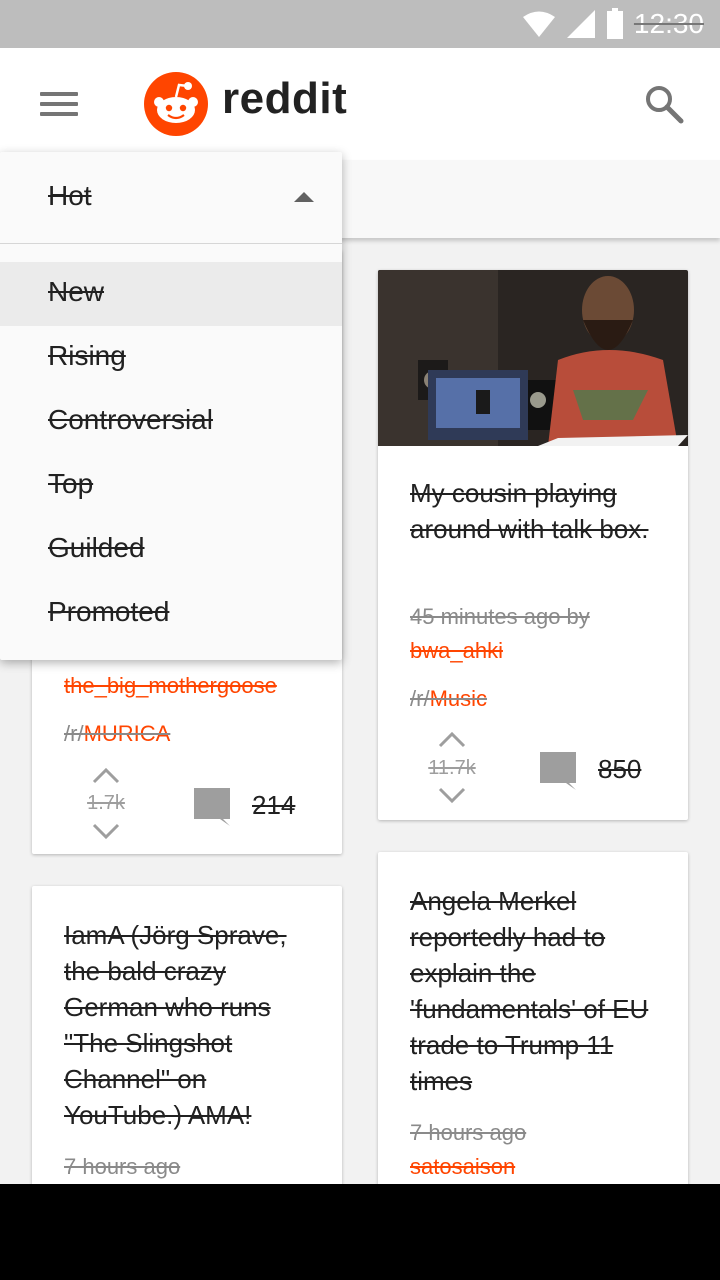 The image size is (720, 1280). Describe the element at coordinates (171, 550) in the screenshot. I see `sort-option-guilded: Guilded` at that location.